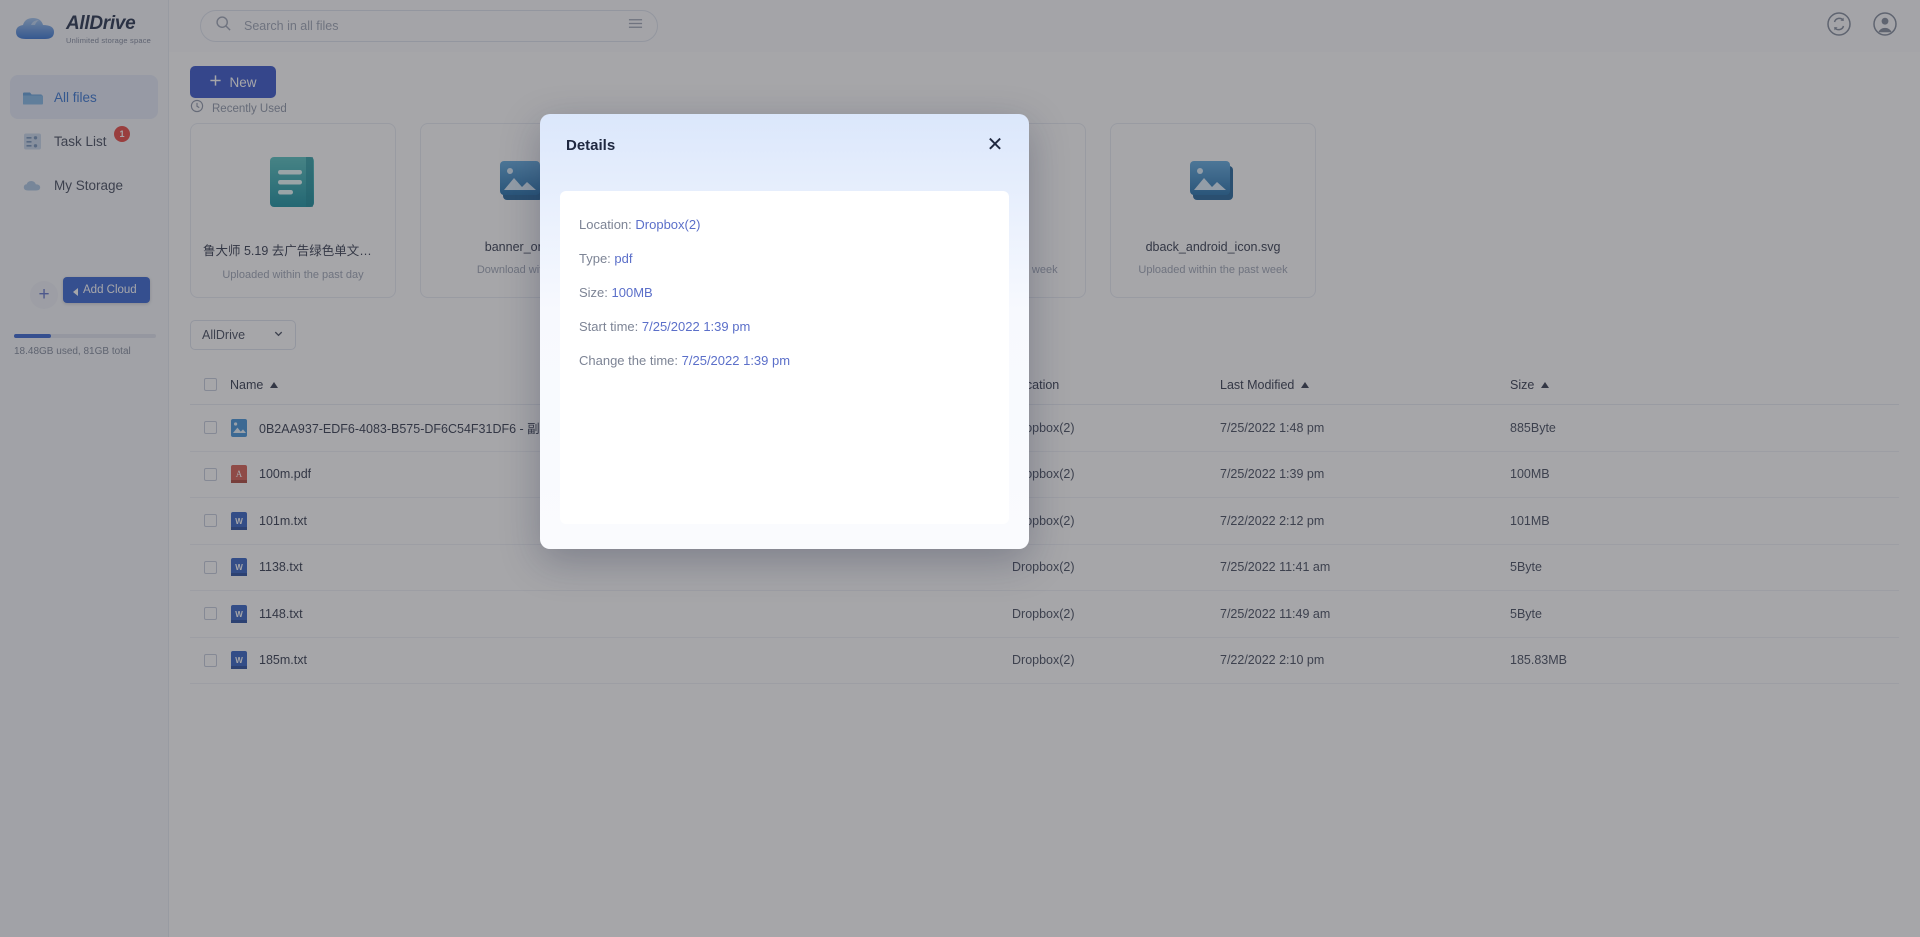 This screenshot has height=937, width=1920. What do you see at coordinates (623, 258) in the screenshot?
I see `detail-value: pdf` at bounding box center [623, 258].